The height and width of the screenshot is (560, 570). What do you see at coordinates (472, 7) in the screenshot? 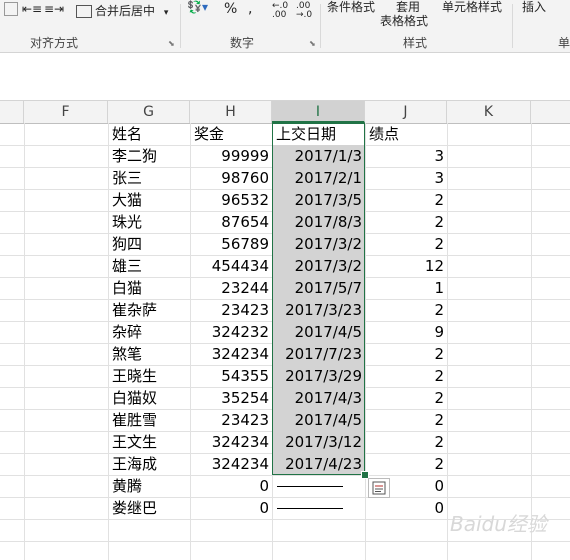
I see `cell-styles-button: 单元格样式` at bounding box center [472, 7].